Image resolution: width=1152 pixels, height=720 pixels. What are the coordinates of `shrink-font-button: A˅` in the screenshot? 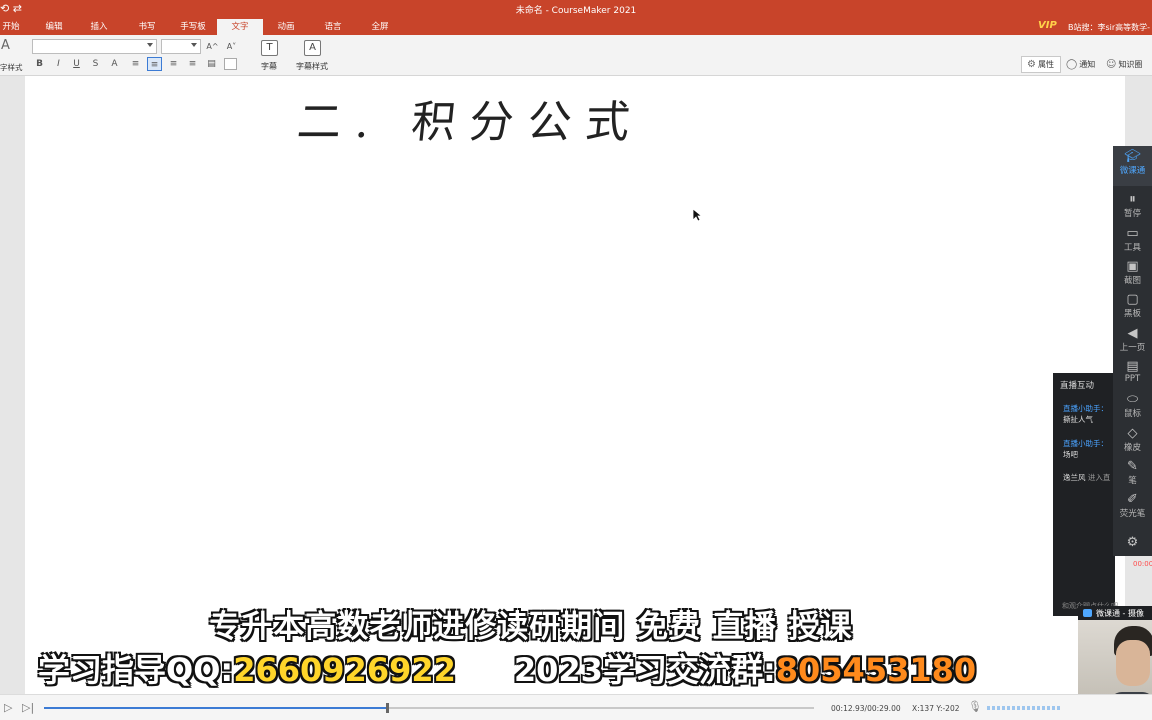 It's located at (231, 47).